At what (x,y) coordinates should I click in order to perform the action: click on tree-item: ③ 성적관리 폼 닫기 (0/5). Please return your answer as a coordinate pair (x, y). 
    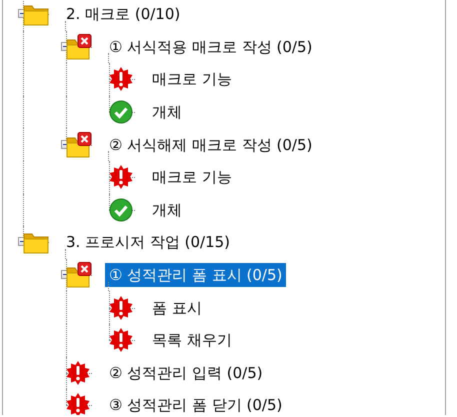
    Looking at the image, I should click on (195, 404).